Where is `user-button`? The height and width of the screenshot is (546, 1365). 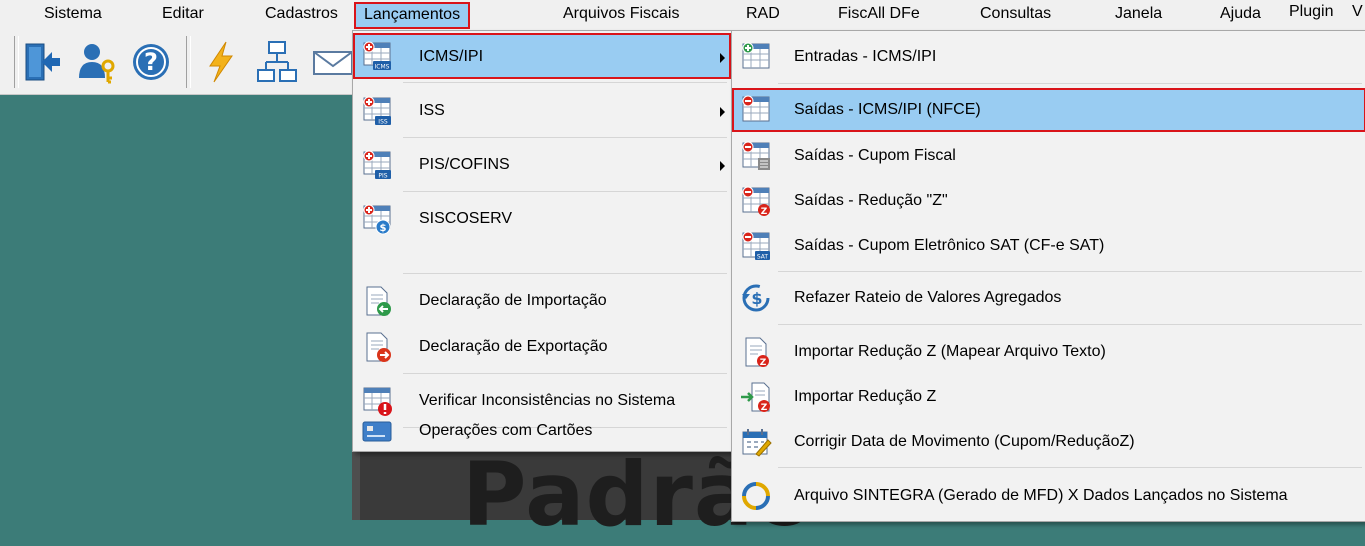 user-button is located at coordinates (97, 62).